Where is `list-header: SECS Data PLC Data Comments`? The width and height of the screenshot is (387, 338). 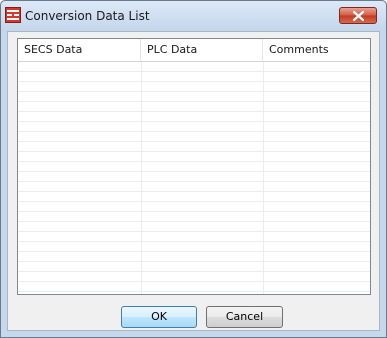 list-header: SECS Data PLC Data Comments is located at coordinates (194, 50).